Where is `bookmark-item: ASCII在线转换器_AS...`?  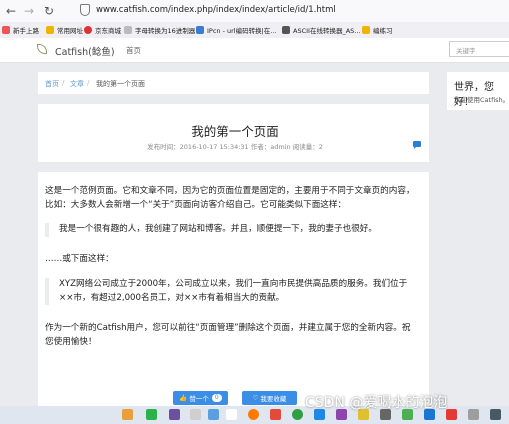 bookmark-item: ASCII在线转换器_AS... is located at coordinates (321, 30).